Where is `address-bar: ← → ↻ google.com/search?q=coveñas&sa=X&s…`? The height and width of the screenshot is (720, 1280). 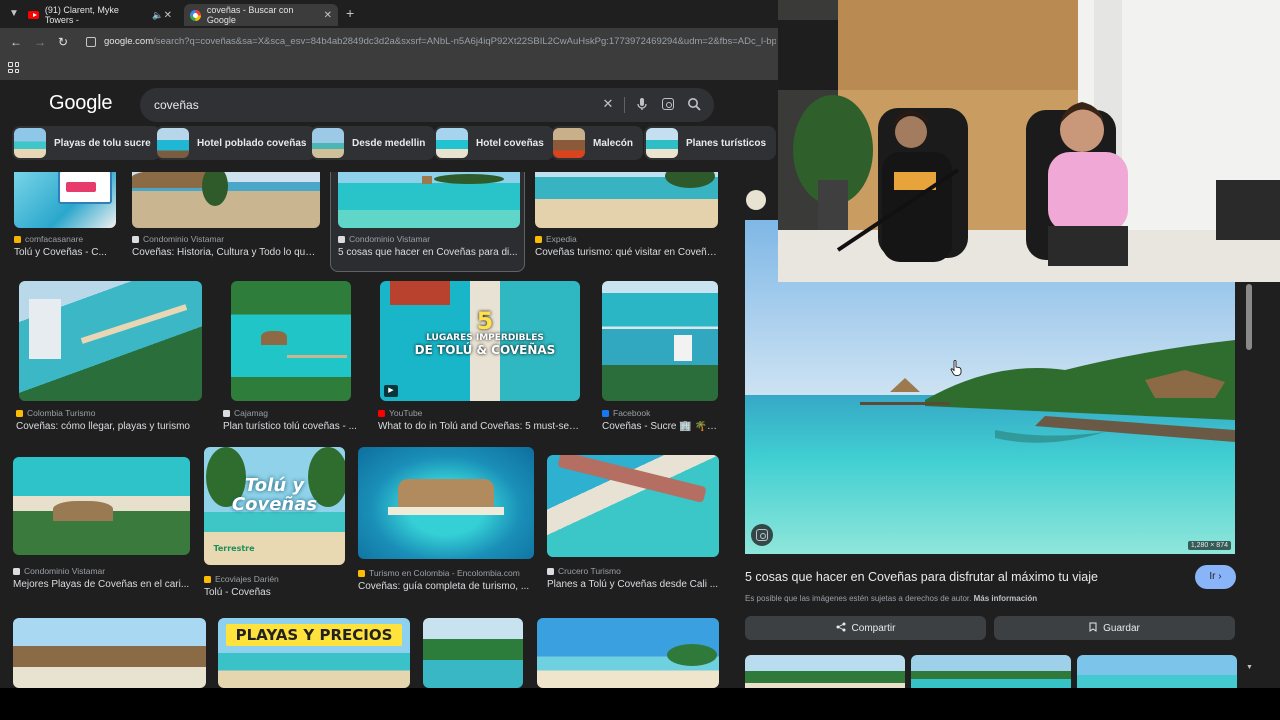 address-bar: ← → ↻ google.com/search?q=coveñas&sa=X&s… is located at coordinates (390, 42).